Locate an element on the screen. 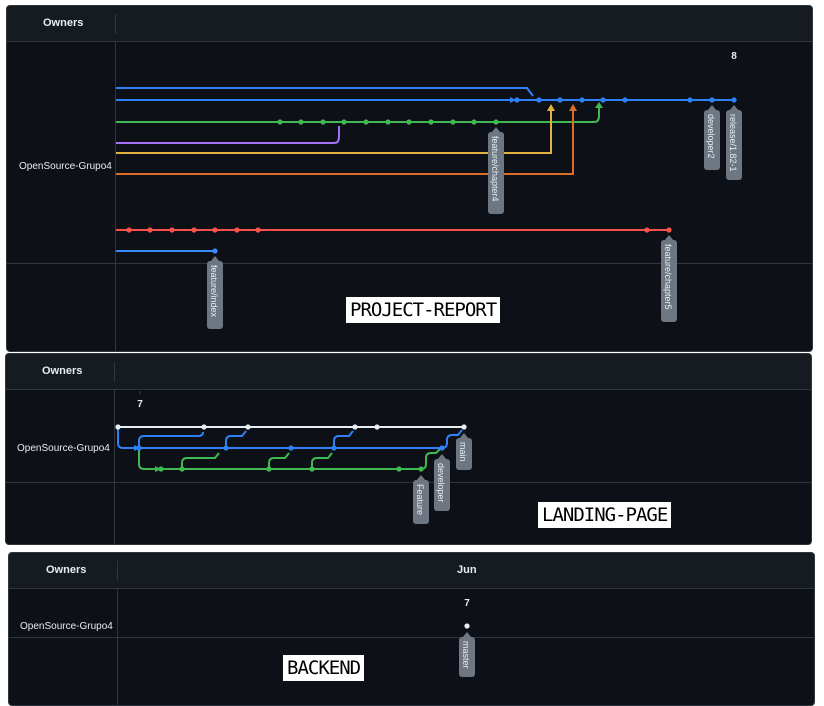  branch-tag-feature-index: feature/index is located at coordinates (215, 292).